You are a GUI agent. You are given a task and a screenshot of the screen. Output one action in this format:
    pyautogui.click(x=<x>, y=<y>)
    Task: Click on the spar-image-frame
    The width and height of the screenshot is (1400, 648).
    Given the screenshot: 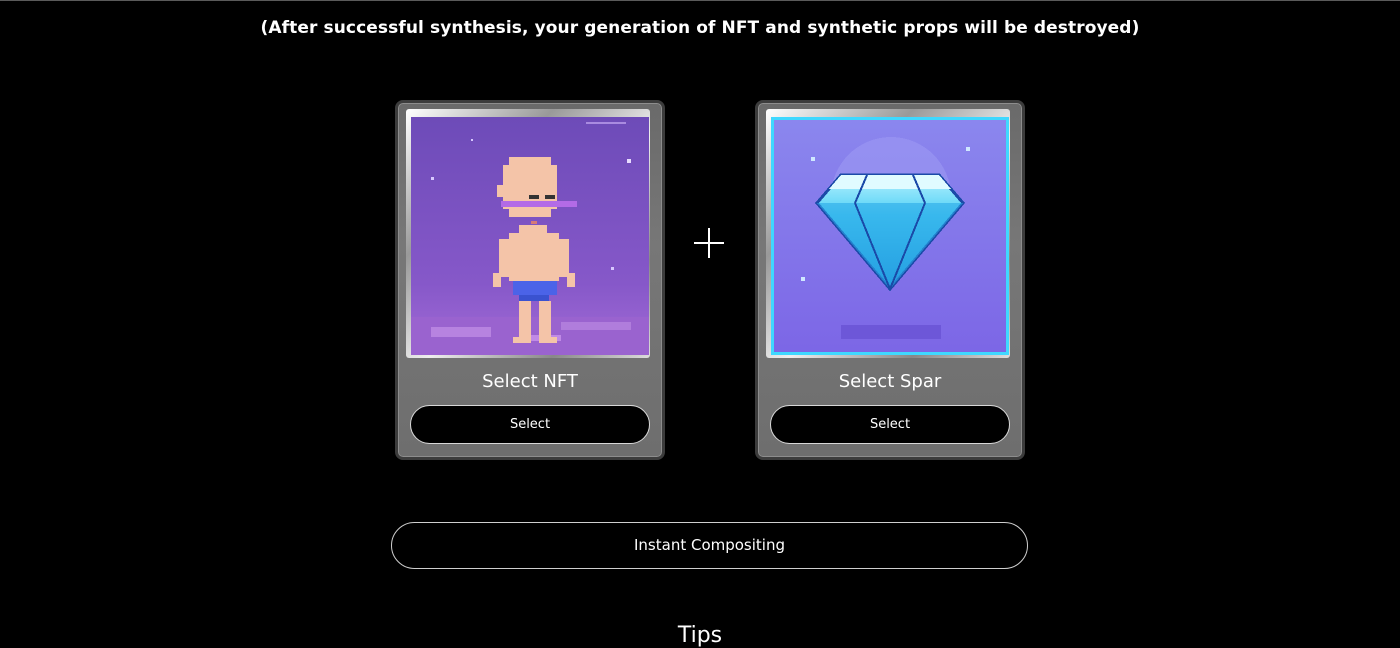 What is the action you would take?
    pyautogui.click(x=888, y=233)
    